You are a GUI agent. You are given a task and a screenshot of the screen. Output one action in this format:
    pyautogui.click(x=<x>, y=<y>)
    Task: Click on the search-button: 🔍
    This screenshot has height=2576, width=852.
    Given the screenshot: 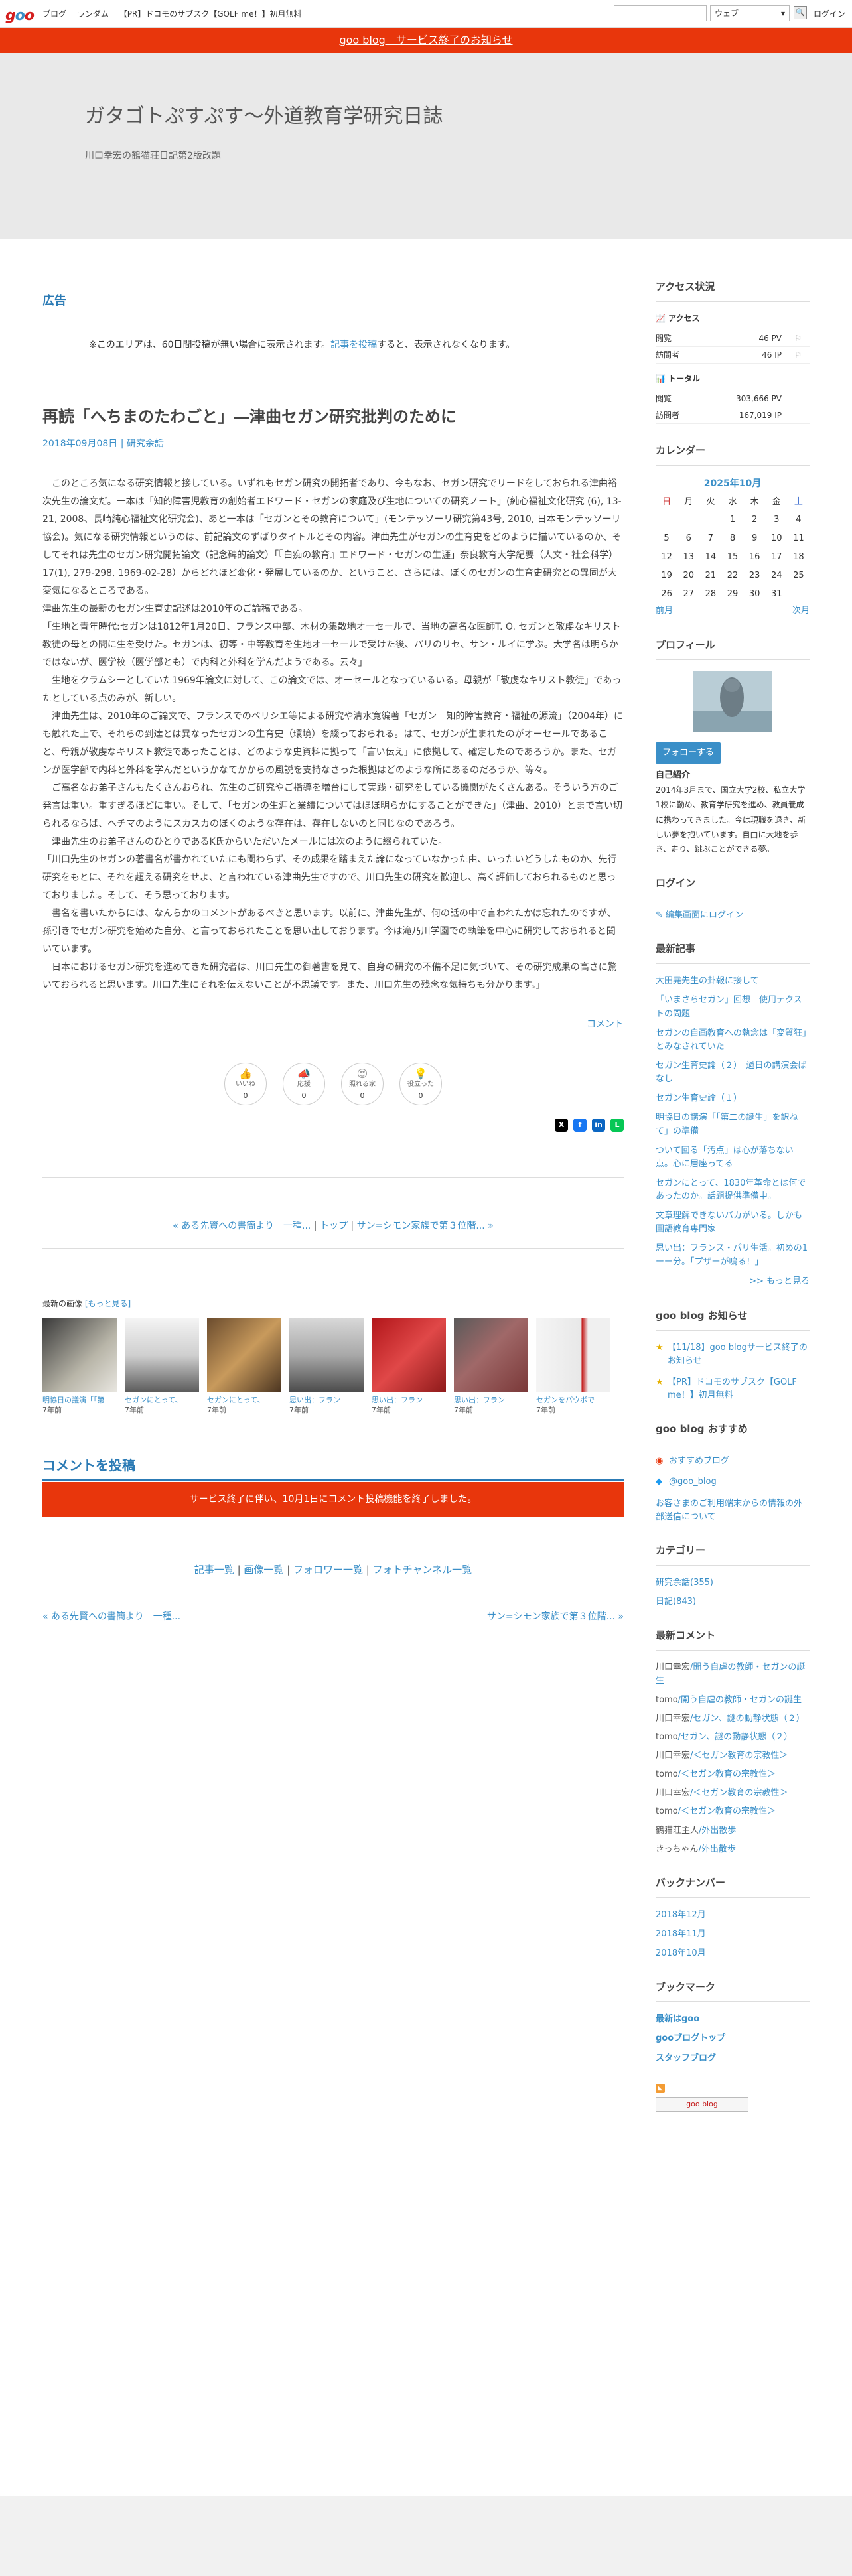 What is the action you would take?
    pyautogui.click(x=800, y=12)
    